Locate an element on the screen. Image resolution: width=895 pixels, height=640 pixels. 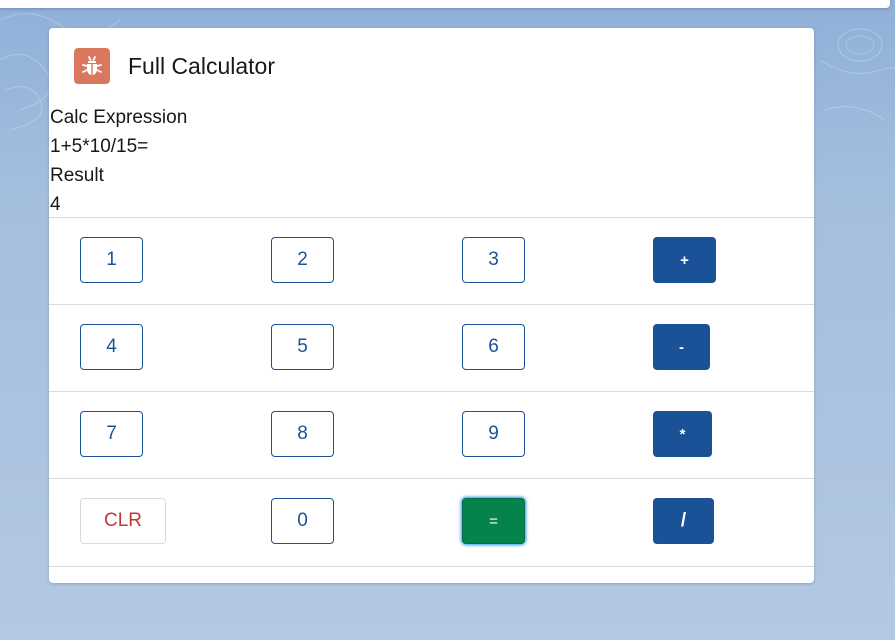
key-1-button: 1 is located at coordinates (111, 260).